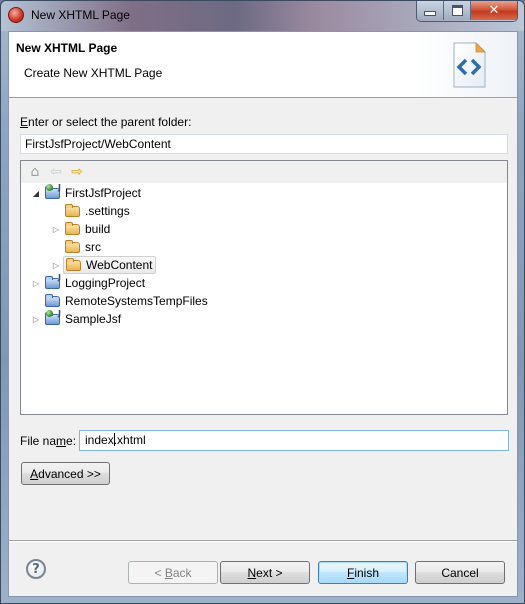 Image resolution: width=525 pixels, height=604 pixels. What do you see at coordinates (77, 172) in the screenshot?
I see `forward-arrow-icon: ⇨` at bounding box center [77, 172].